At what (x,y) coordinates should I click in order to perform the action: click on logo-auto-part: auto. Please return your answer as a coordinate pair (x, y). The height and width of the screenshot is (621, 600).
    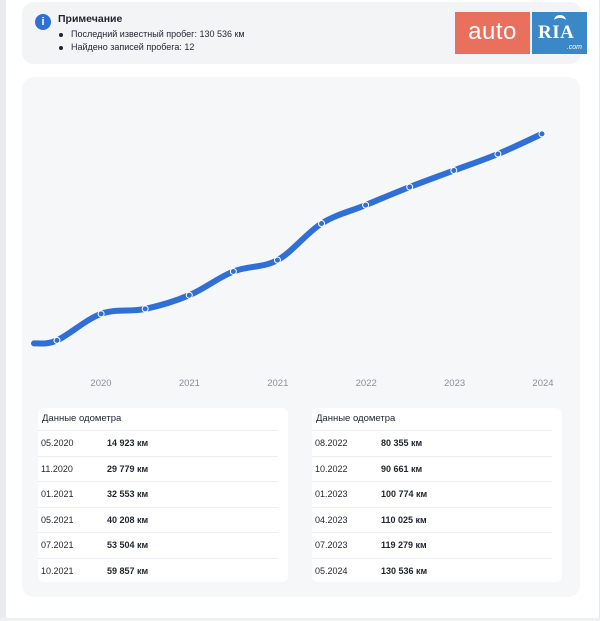
    Looking at the image, I should click on (492, 33).